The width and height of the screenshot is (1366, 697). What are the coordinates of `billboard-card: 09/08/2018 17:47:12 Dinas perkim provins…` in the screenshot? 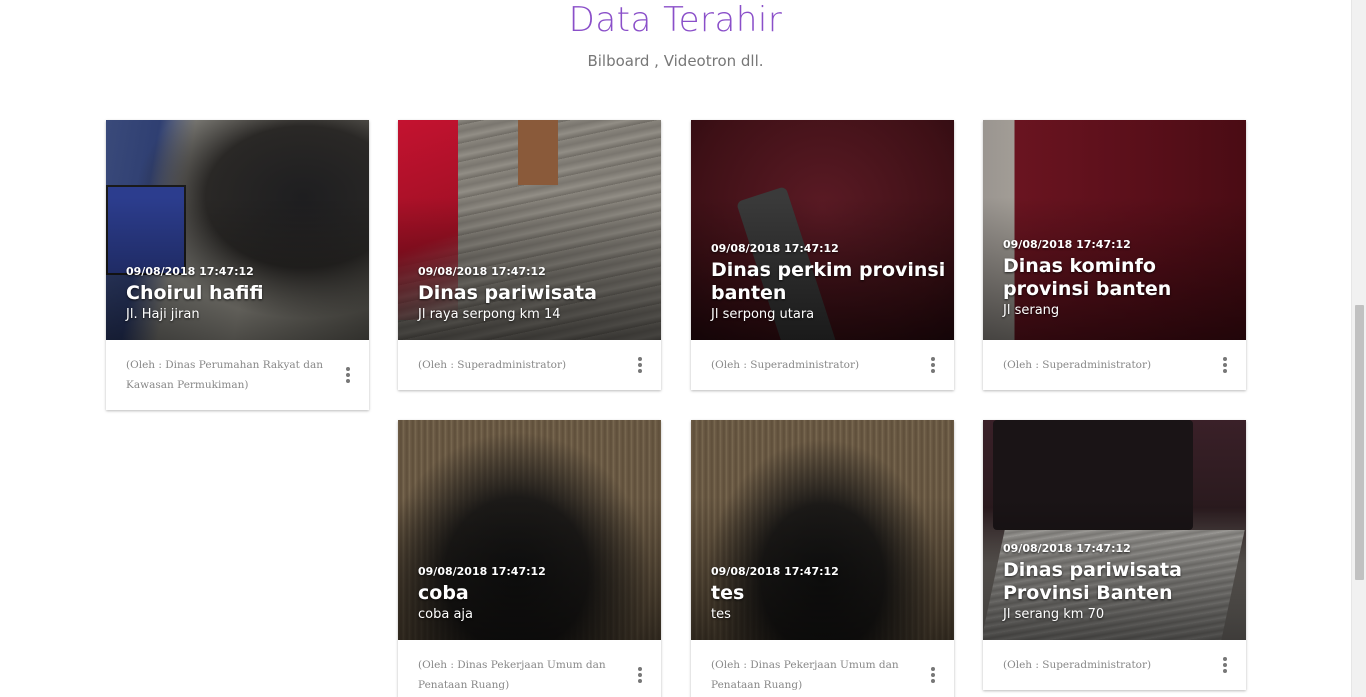 It's located at (822, 255).